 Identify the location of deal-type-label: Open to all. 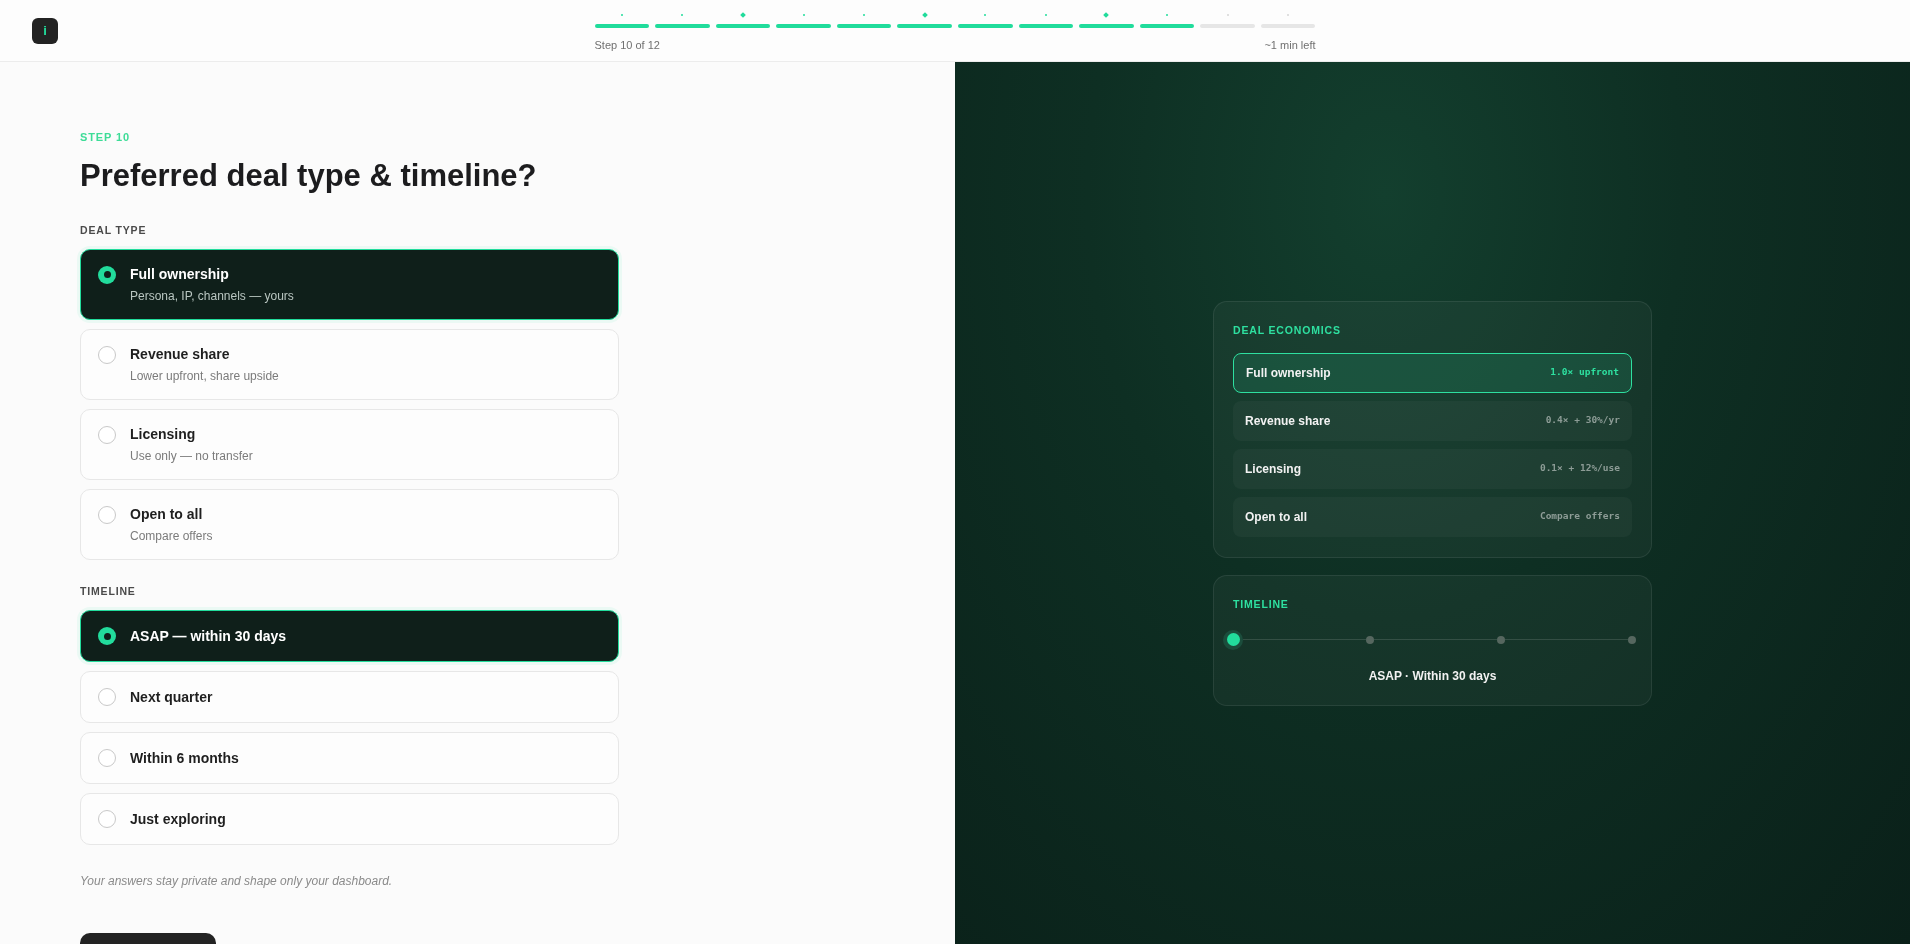
(1276, 517).